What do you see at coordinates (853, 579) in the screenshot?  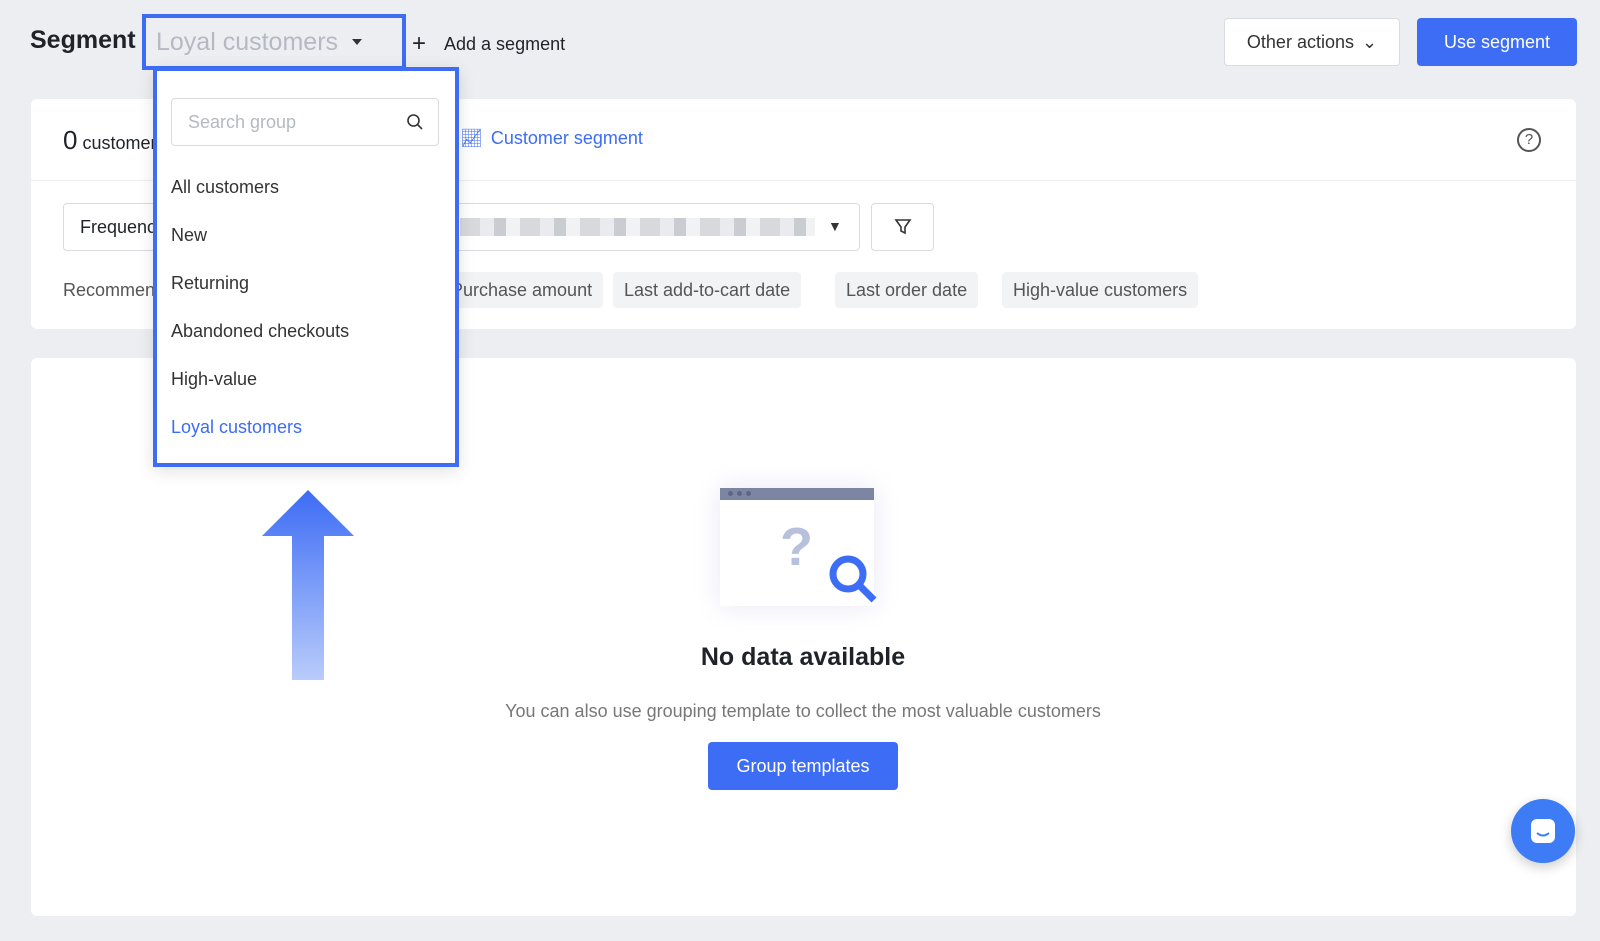 I see `magnifier-icon` at bounding box center [853, 579].